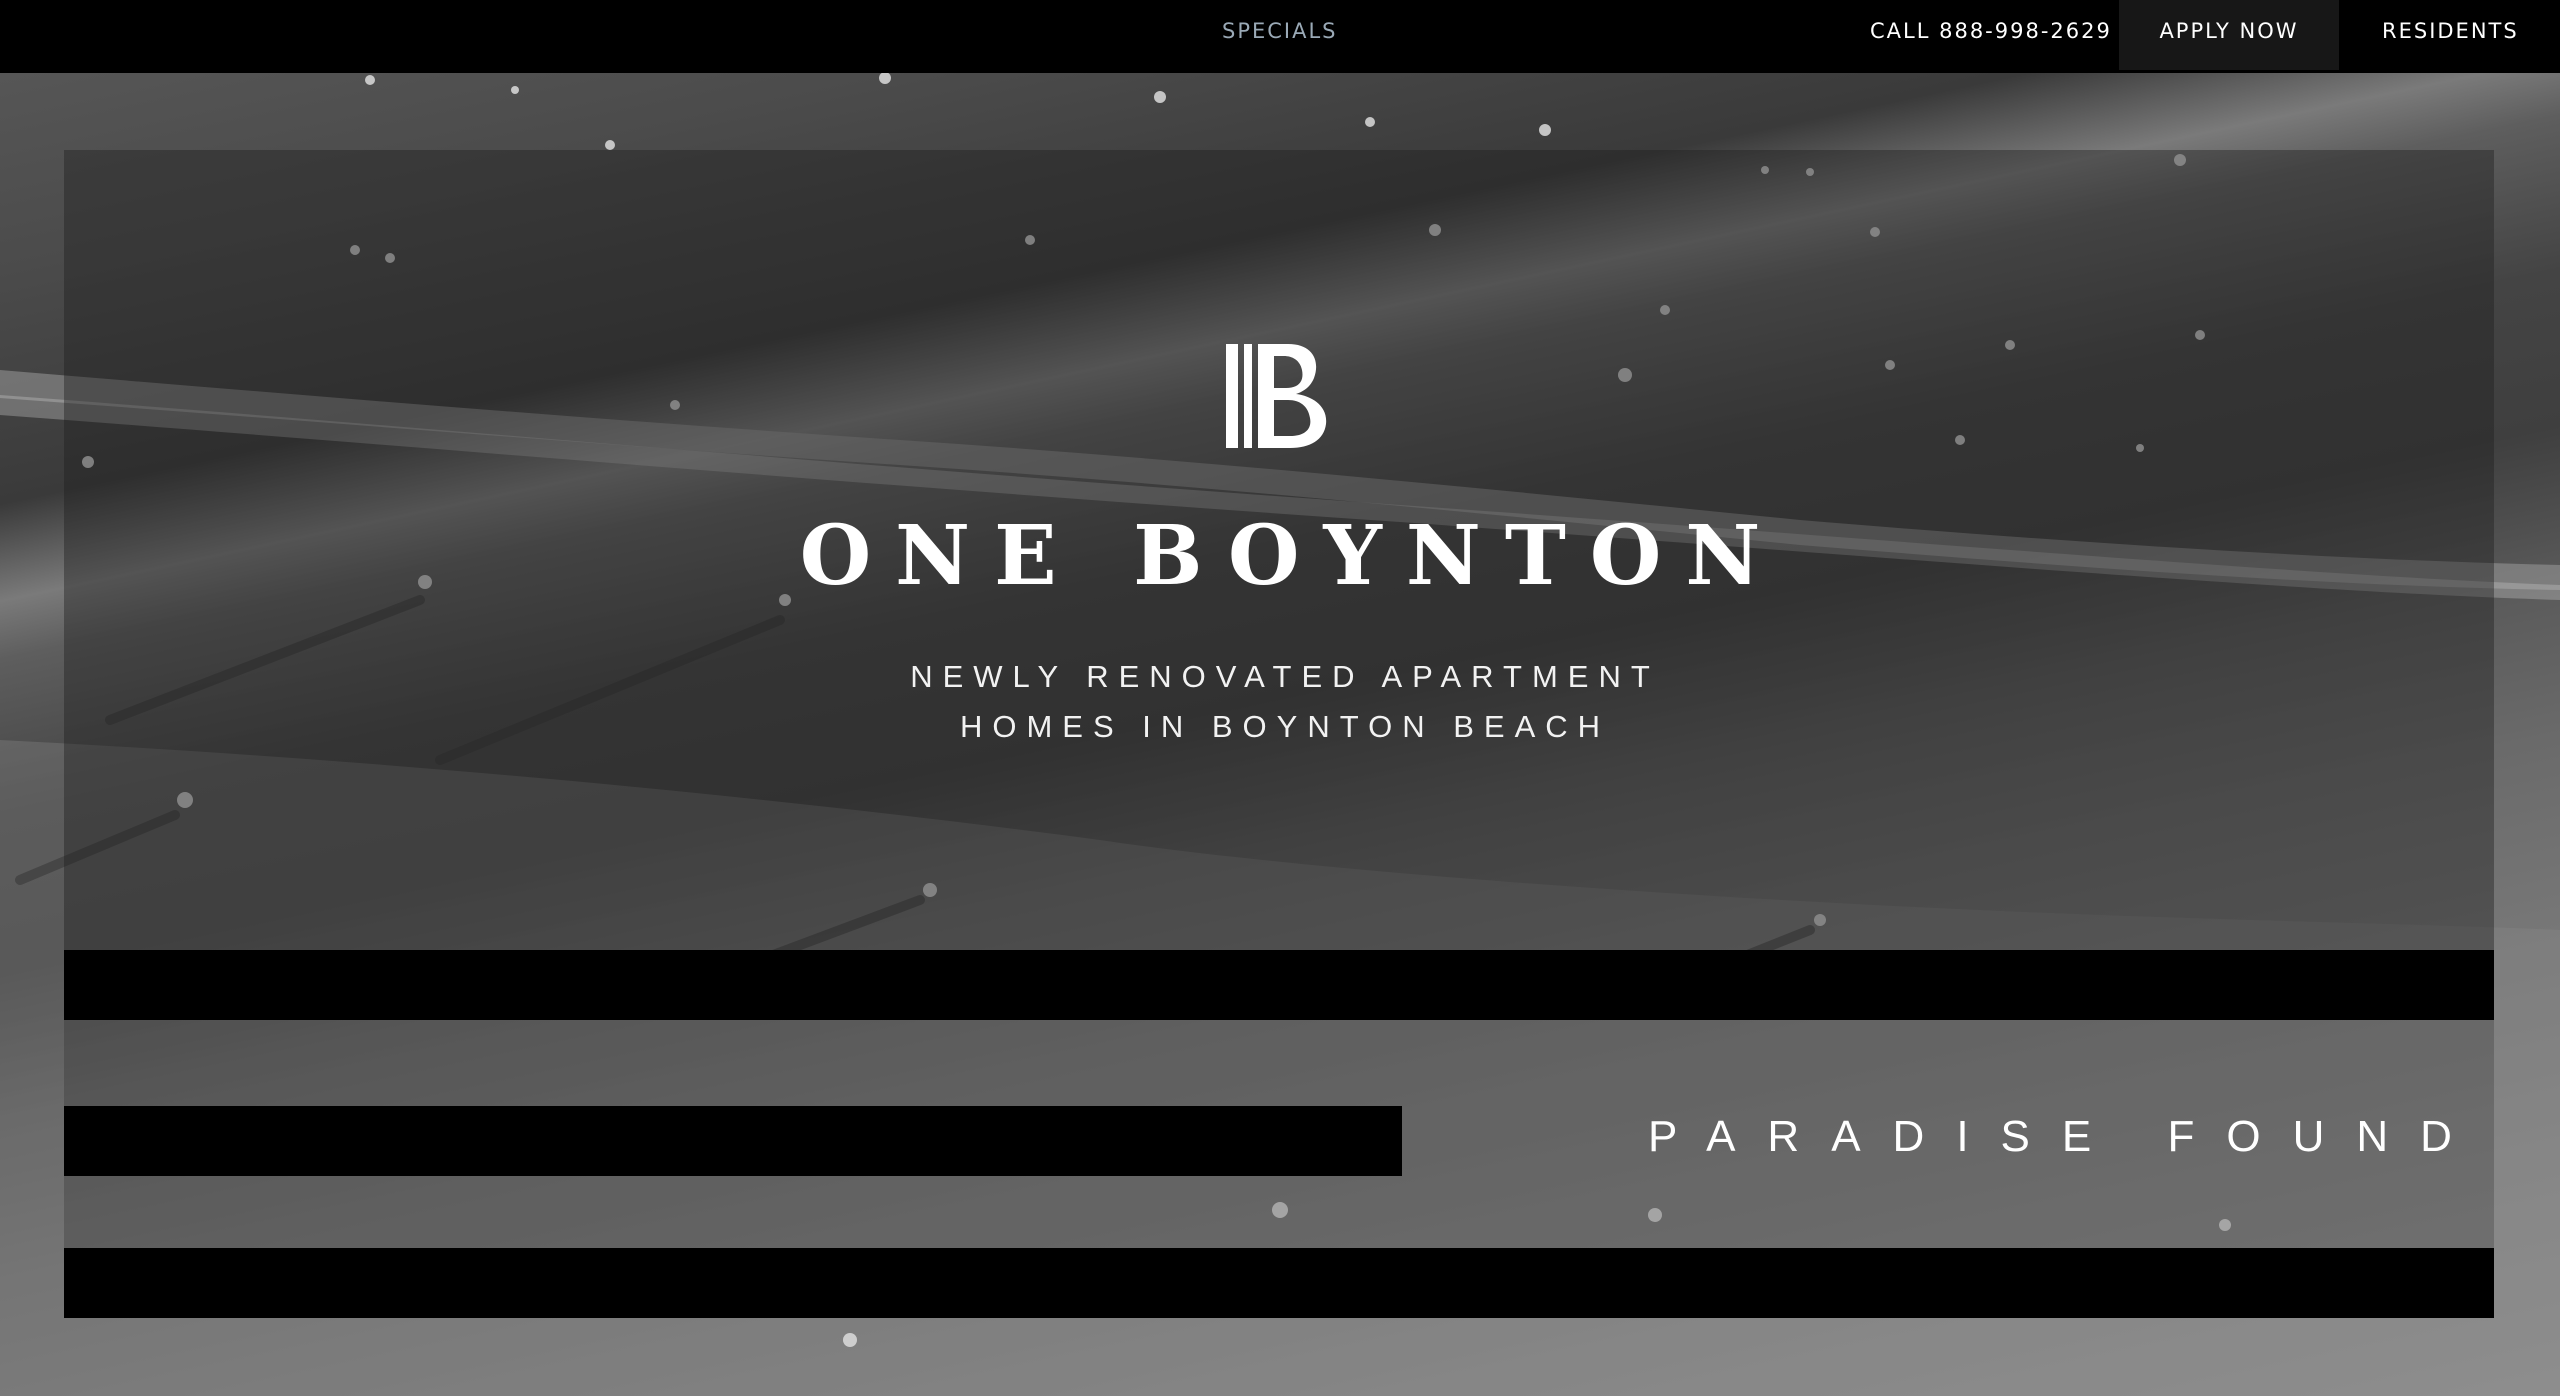 Image resolution: width=2560 pixels, height=1396 pixels. What do you see at coordinates (1991, 36) in the screenshot?
I see `nav-link-call-phone: CALL 888-998-2629` at bounding box center [1991, 36].